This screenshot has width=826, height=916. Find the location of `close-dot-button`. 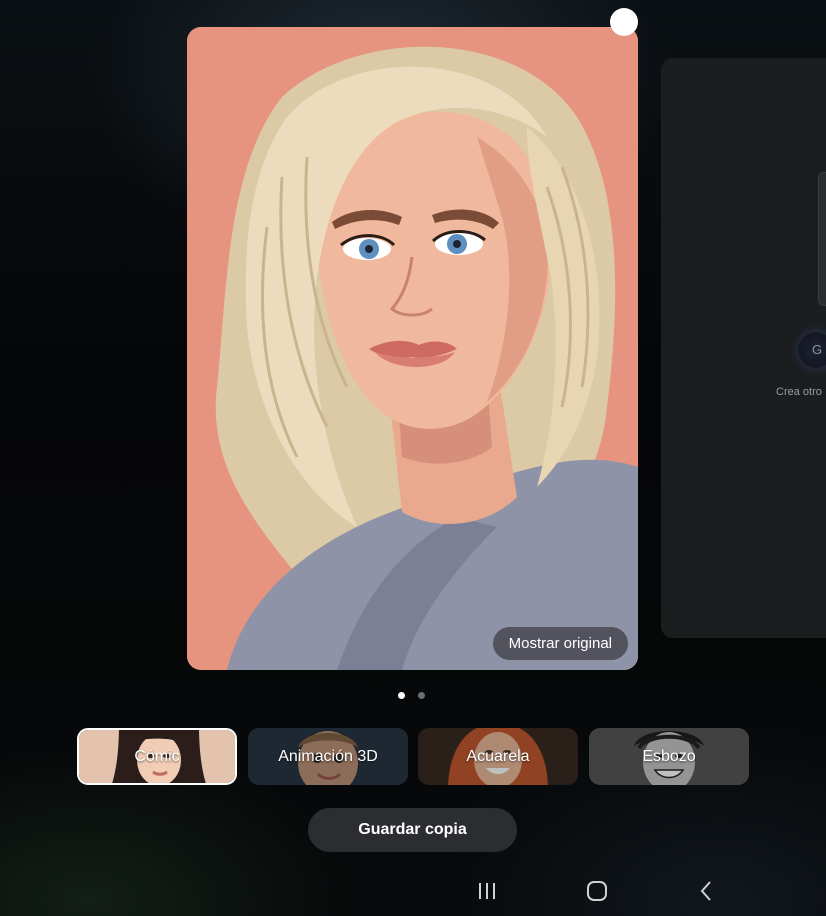

close-dot-button is located at coordinates (624, 22).